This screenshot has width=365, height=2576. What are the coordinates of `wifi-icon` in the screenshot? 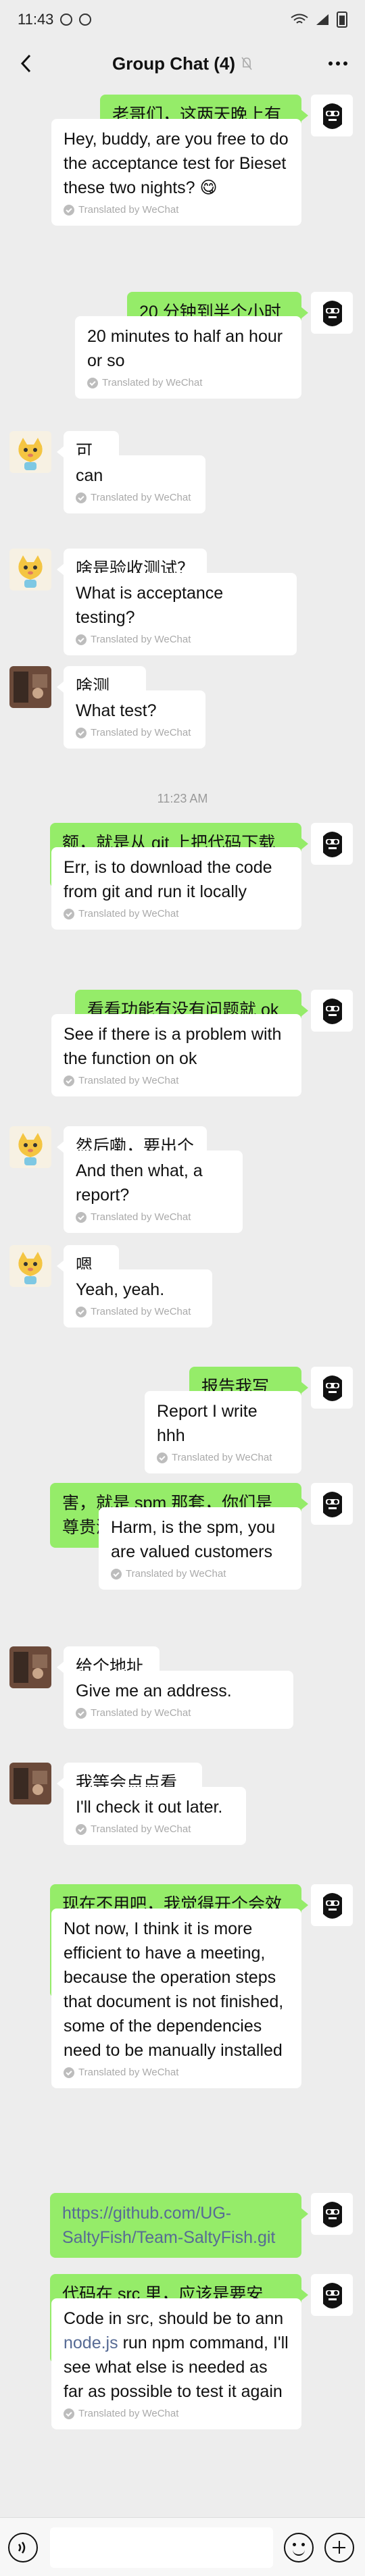 It's located at (299, 19).